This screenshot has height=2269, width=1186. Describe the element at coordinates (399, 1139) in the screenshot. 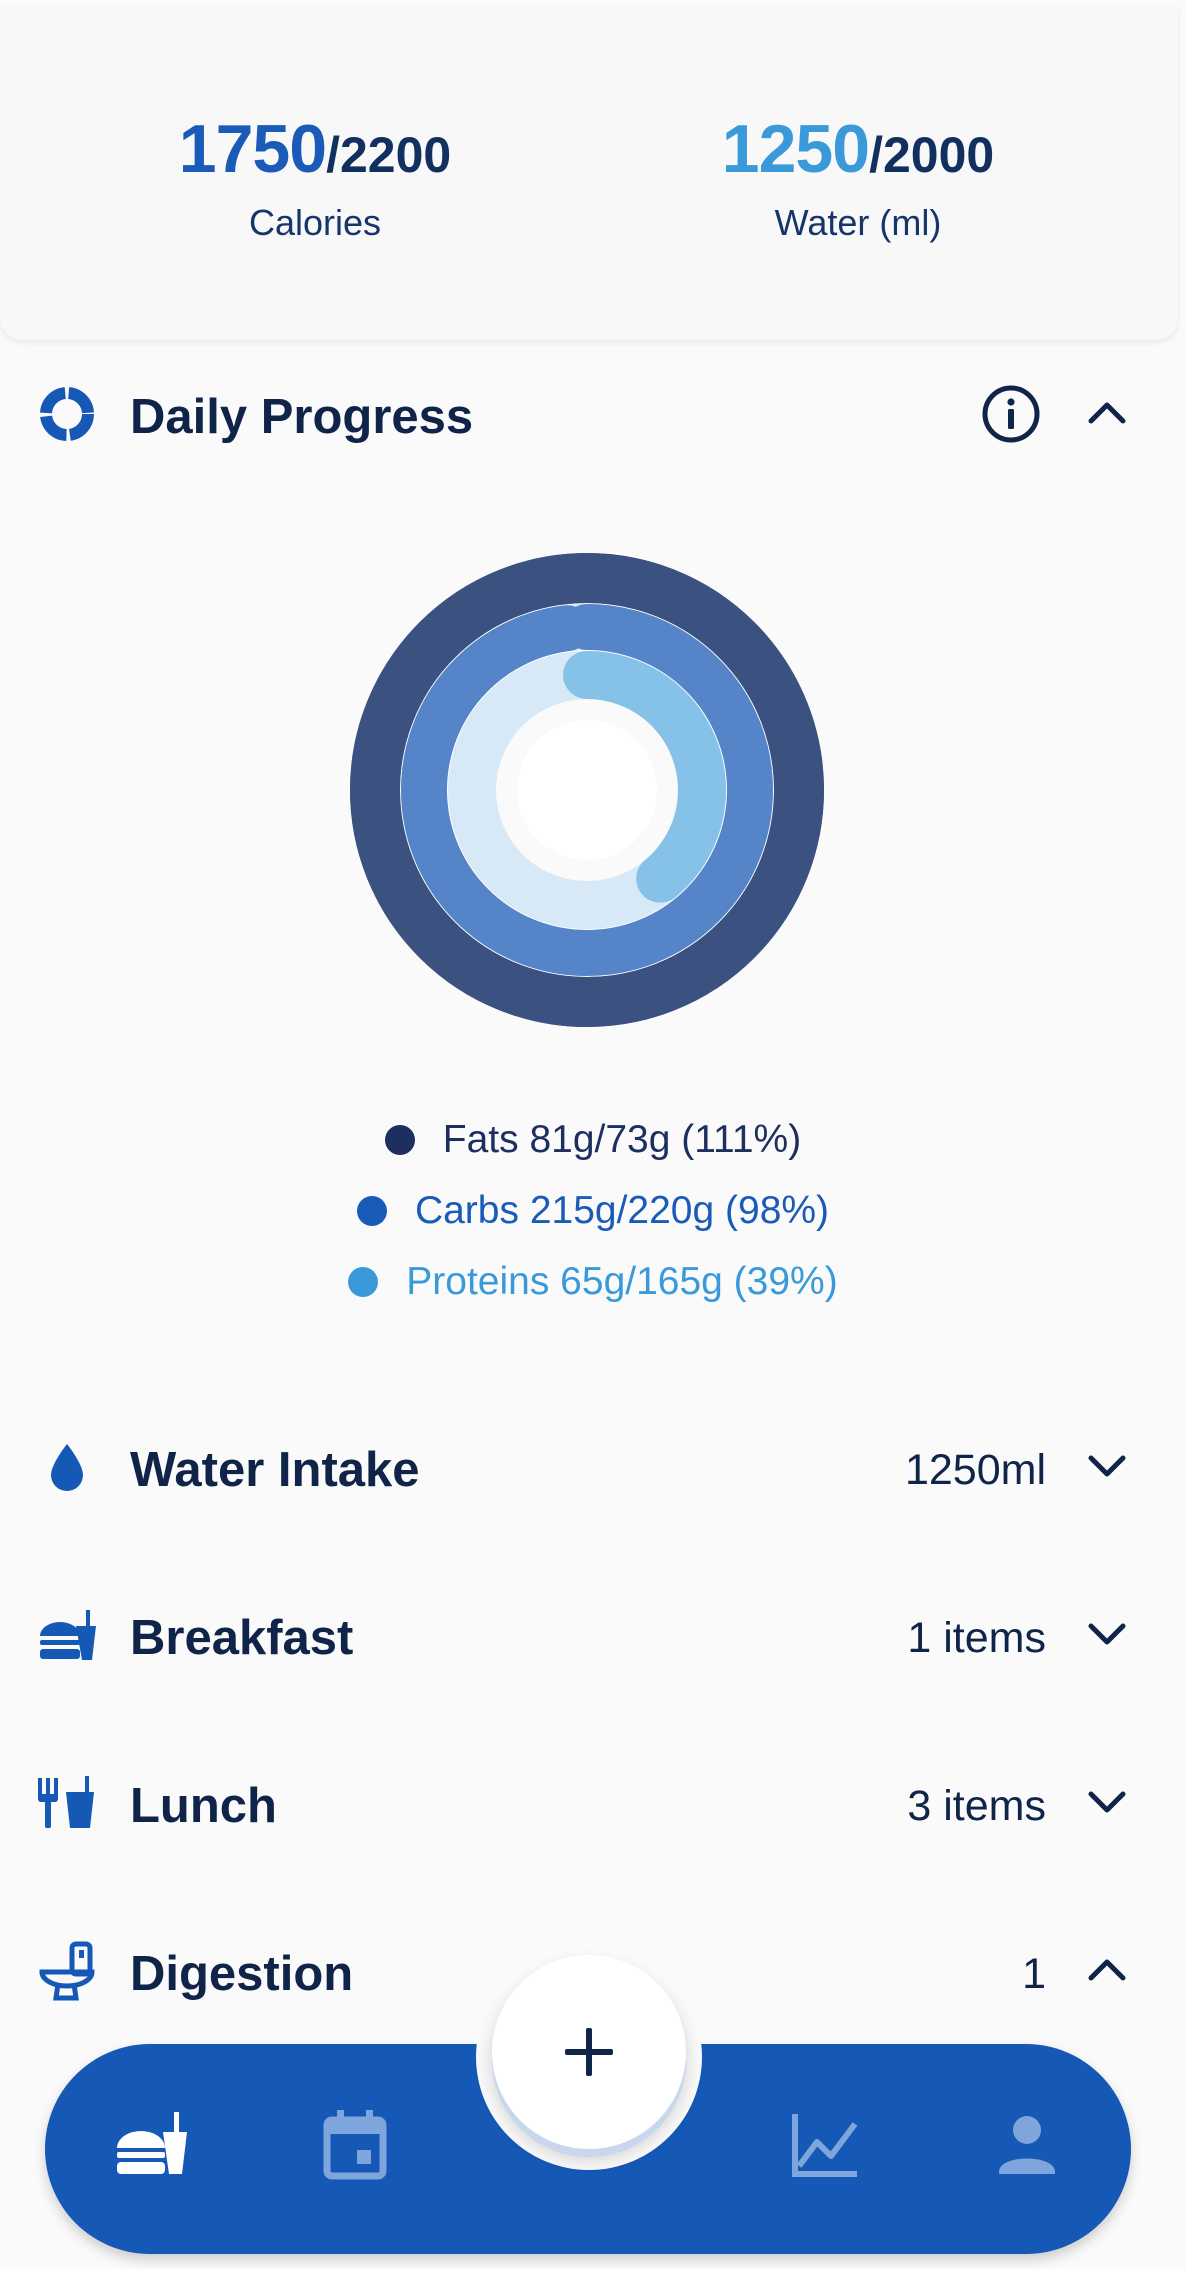

I see `fats-dot` at that location.